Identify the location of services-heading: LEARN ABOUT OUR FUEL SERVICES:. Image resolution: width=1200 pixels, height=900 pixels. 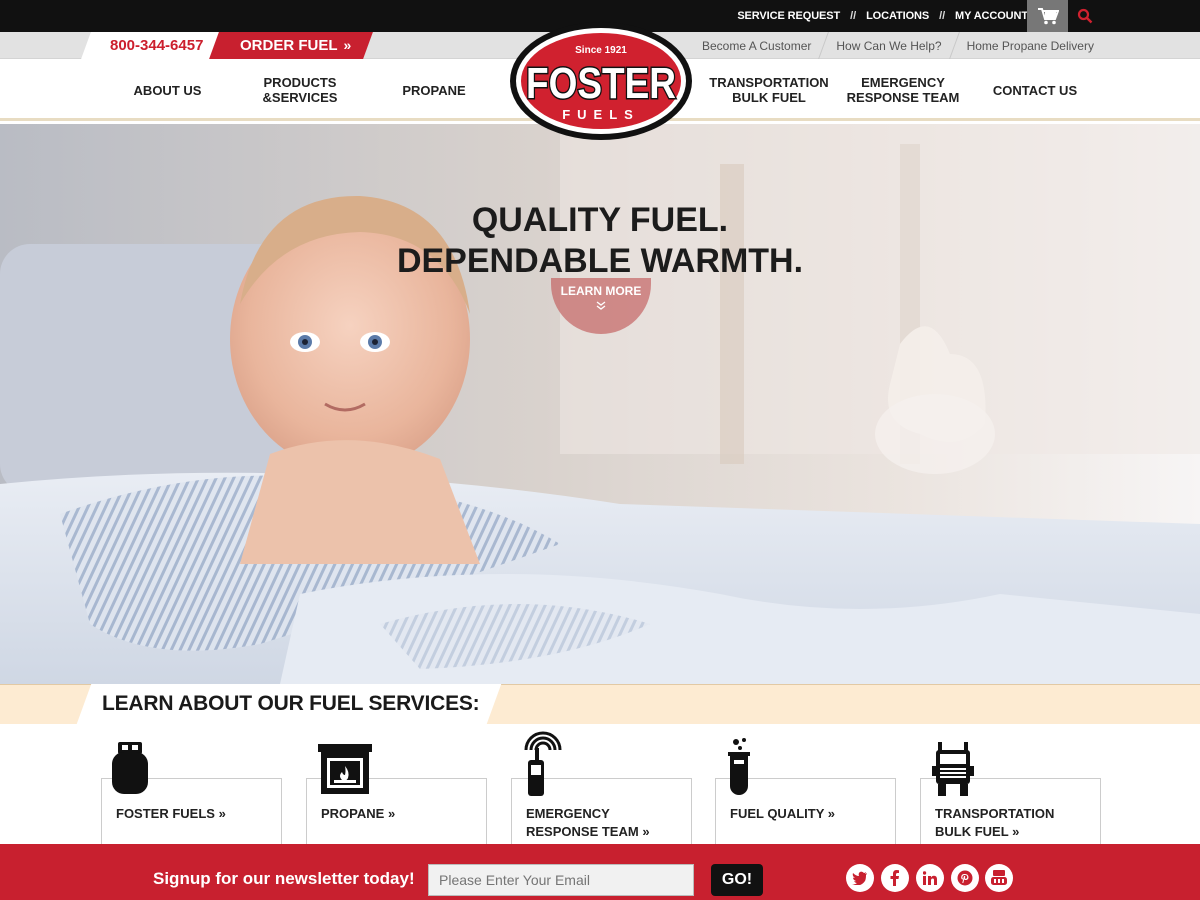
(291, 703).